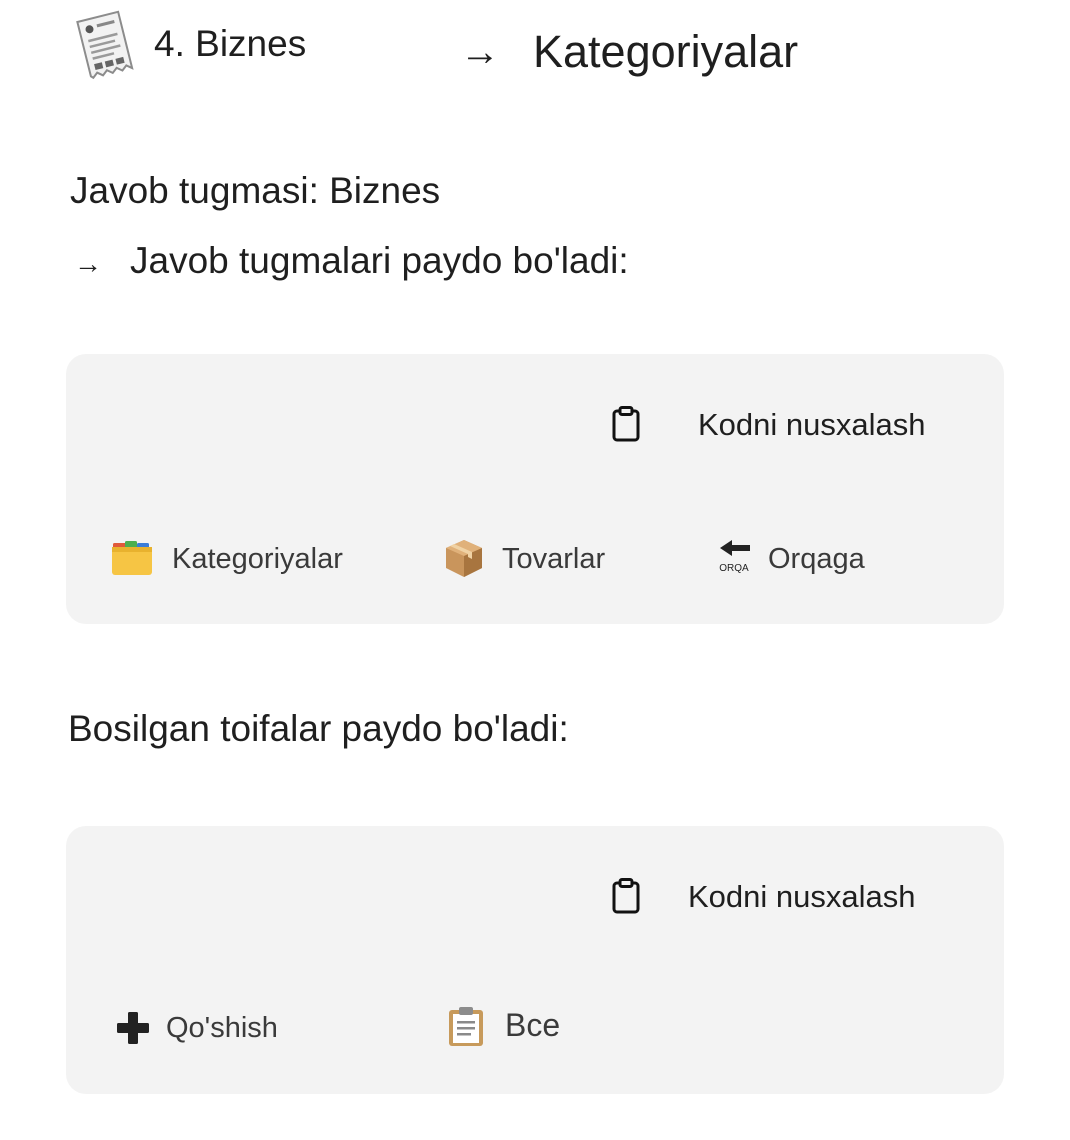 The image size is (1070, 1140). What do you see at coordinates (553, 559) in the screenshot?
I see `products-button: Tovarlar` at bounding box center [553, 559].